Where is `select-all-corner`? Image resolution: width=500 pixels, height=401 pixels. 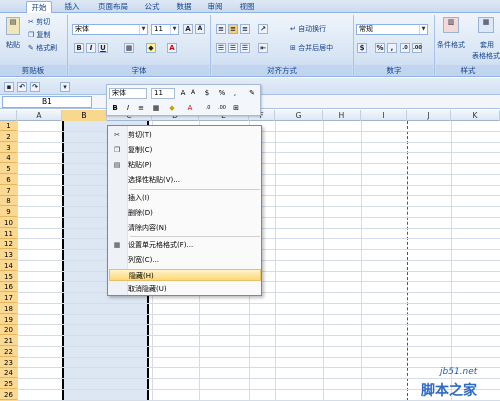 select-all-corner is located at coordinates (8, 115).